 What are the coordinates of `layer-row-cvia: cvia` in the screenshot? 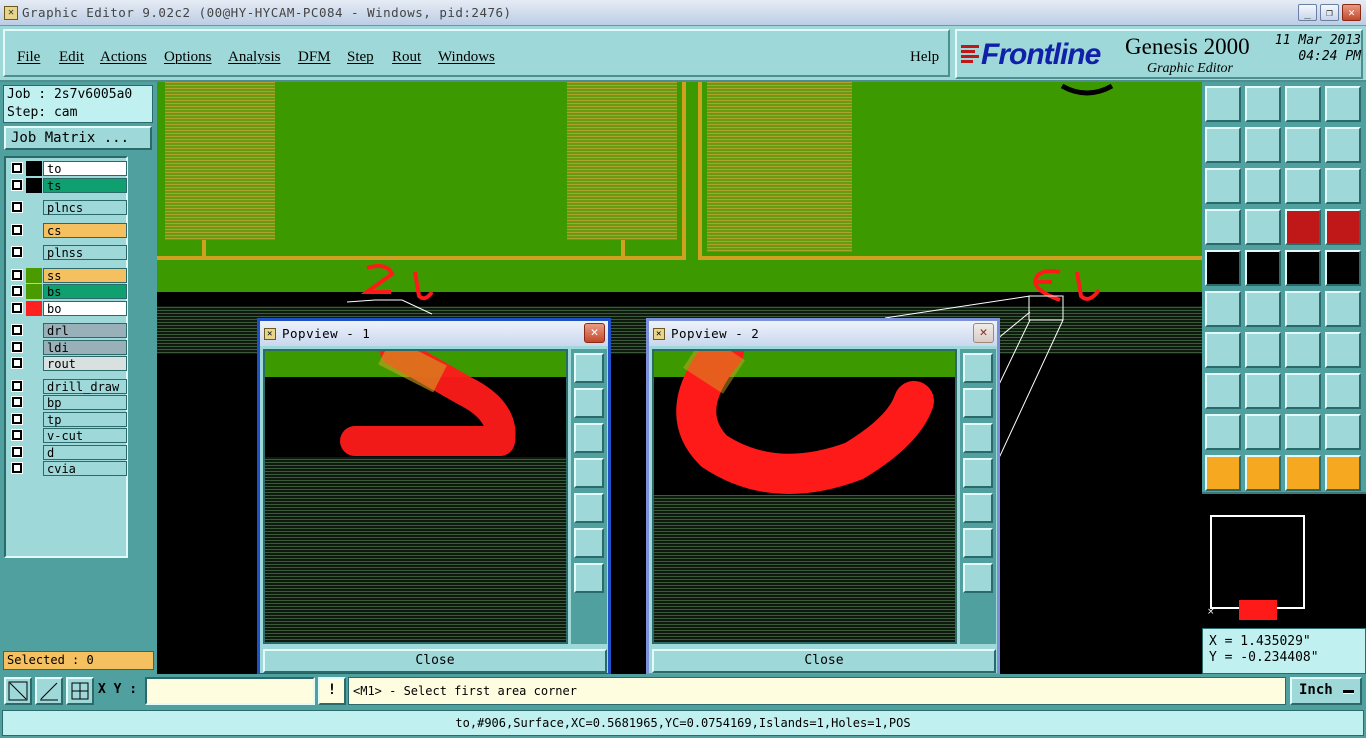 It's located at (68, 468).